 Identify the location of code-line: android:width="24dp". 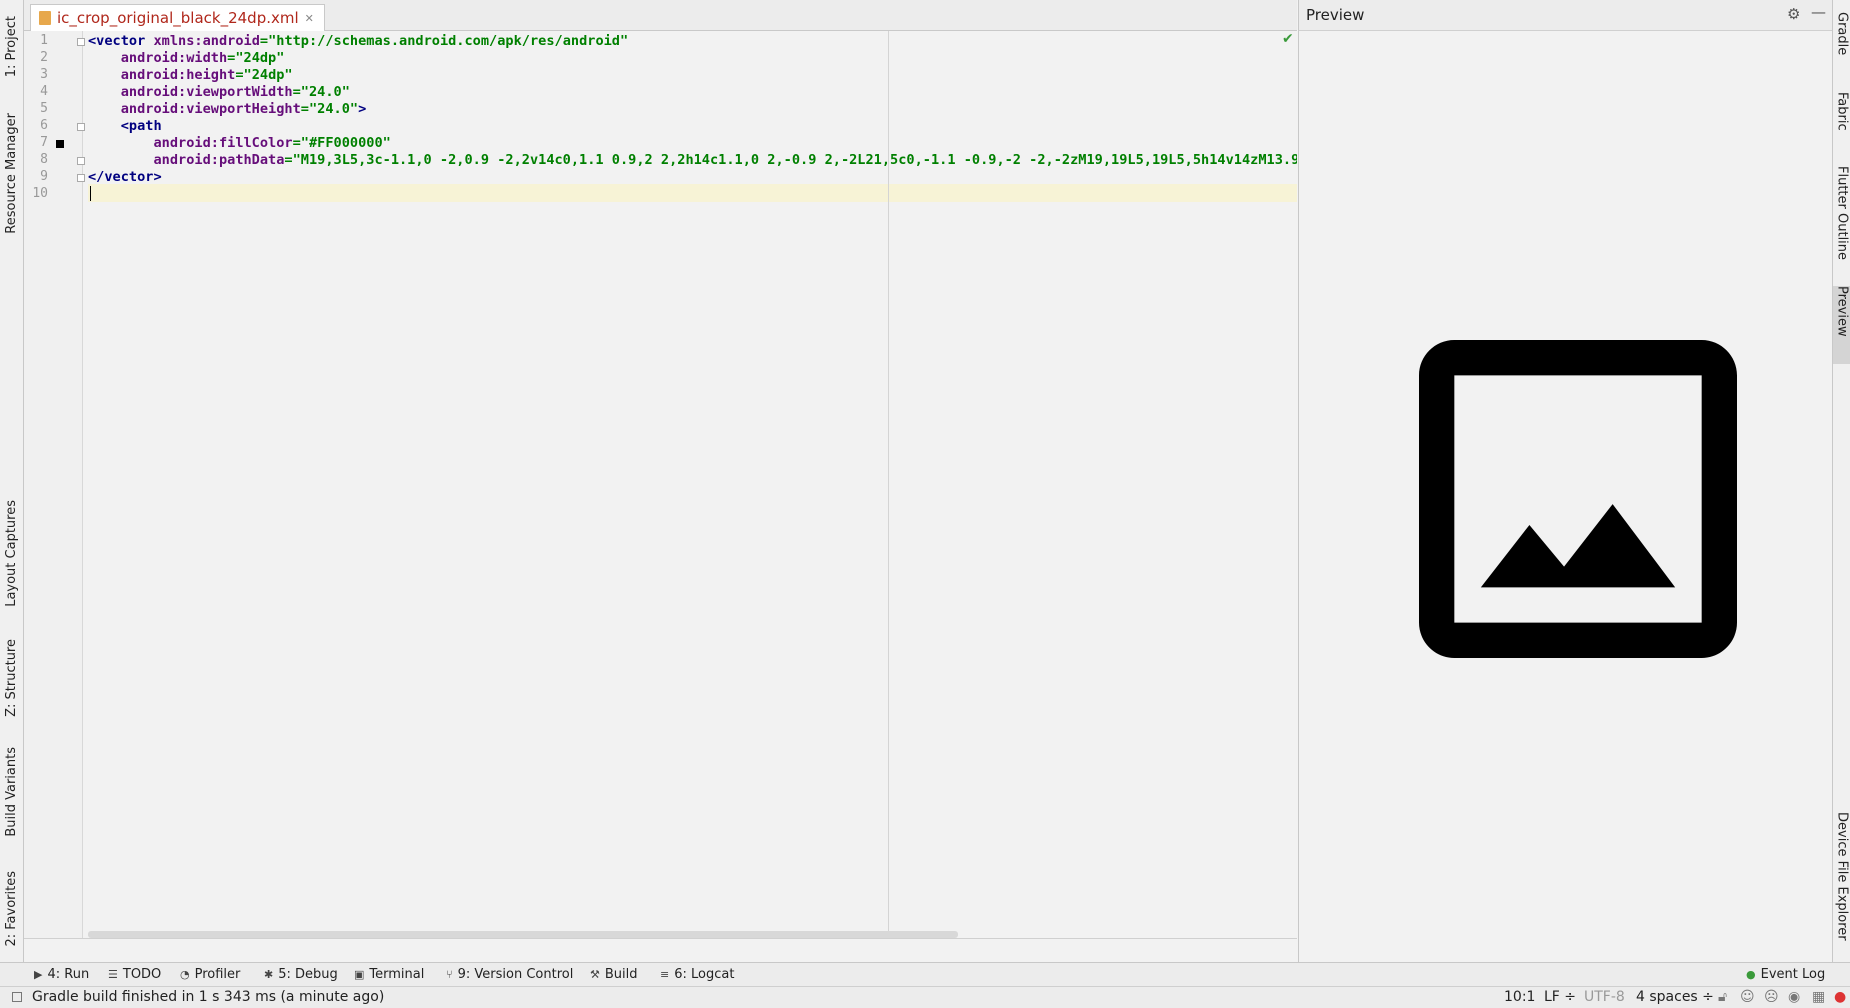
(186, 58).